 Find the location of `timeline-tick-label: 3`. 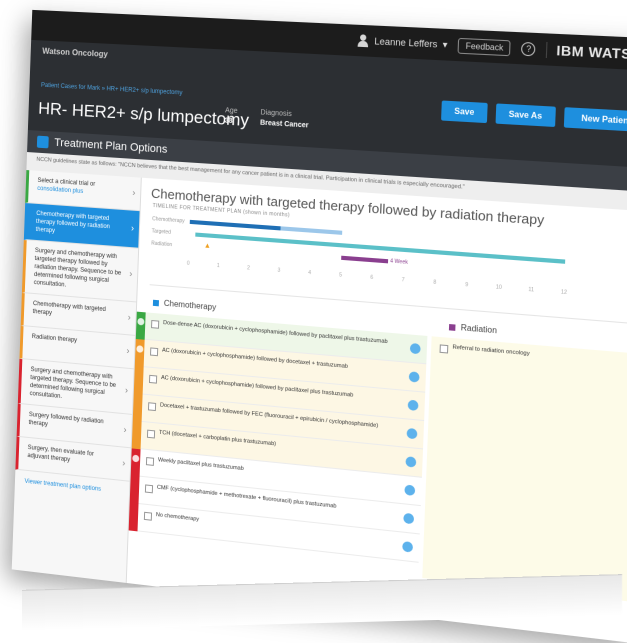

timeline-tick-label: 3 is located at coordinates (279, 270).